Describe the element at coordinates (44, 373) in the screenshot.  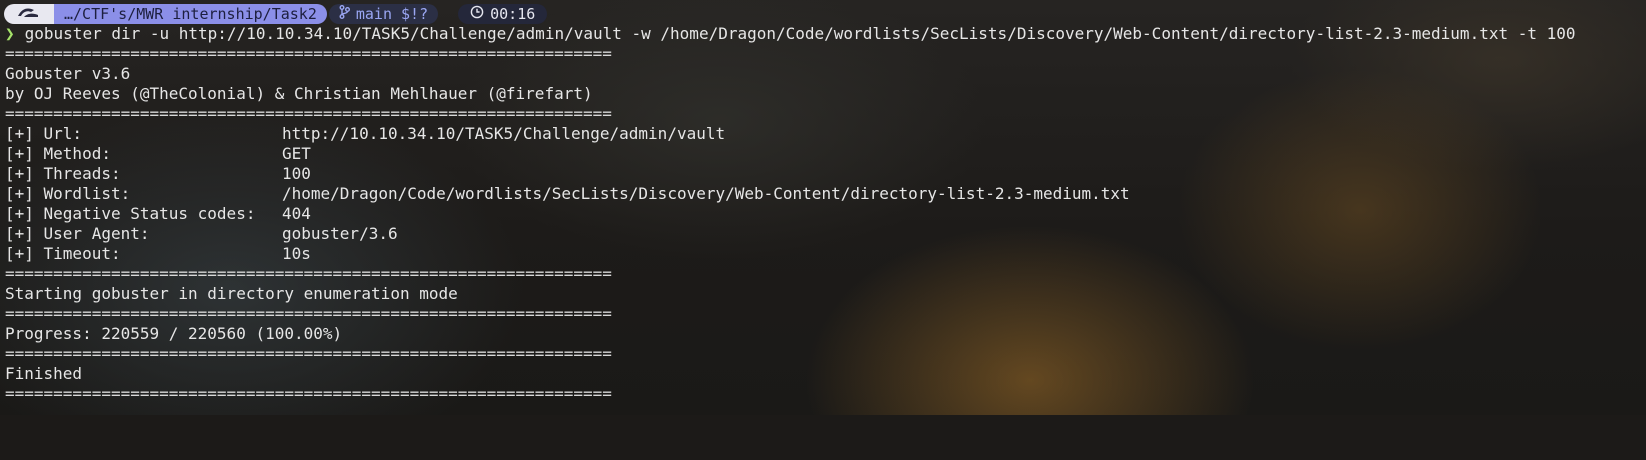
I see `status-finished: Finished` at that location.